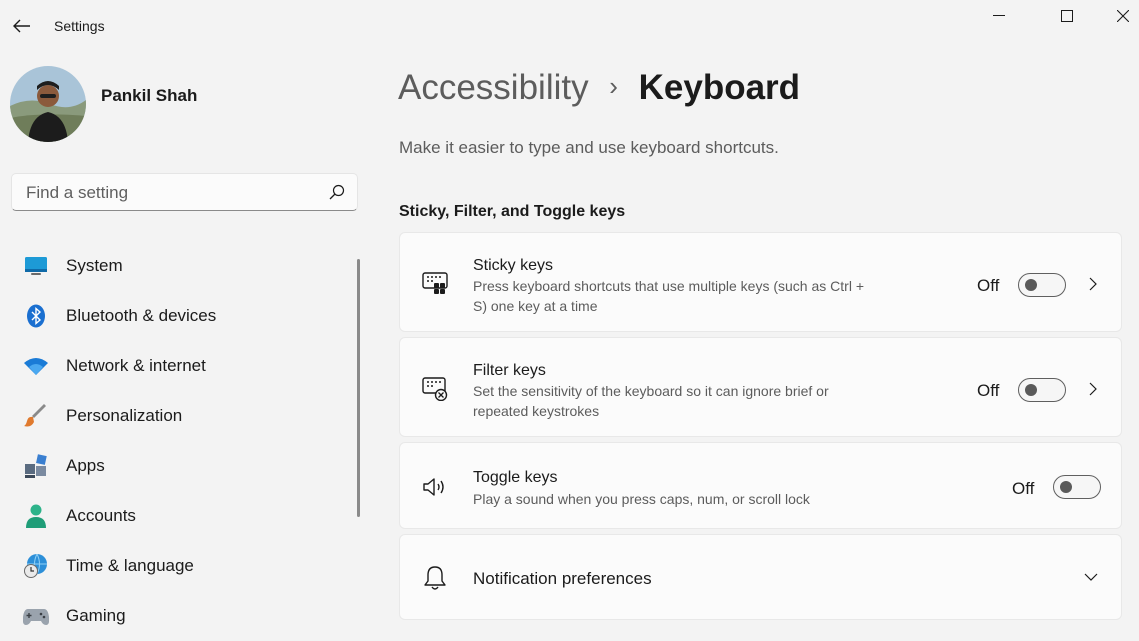 The width and height of the screenshot is (1139, 641). I want to click on notification-preferences-card: Notification preferences, so click(760, 577).